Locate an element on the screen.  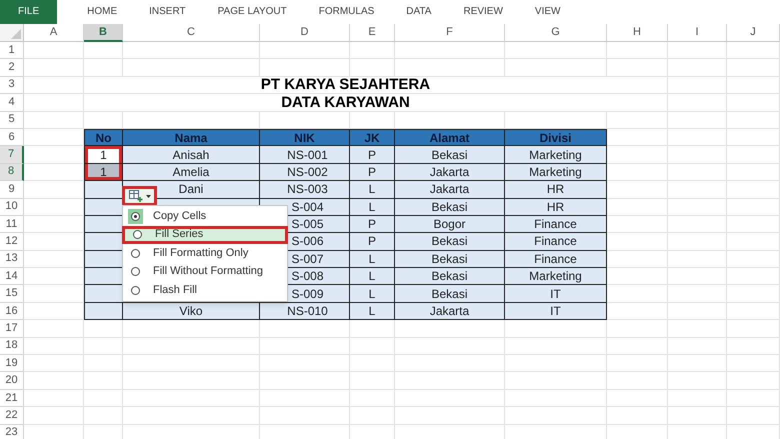
ribbon-tab: VIEW is located at coordinates (547, 12).